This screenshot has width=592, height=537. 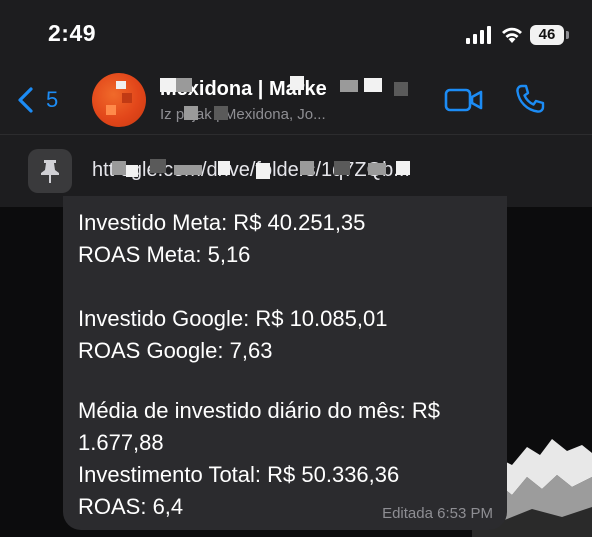 I want to click on contact-avatar, so click(x=119, y=100).